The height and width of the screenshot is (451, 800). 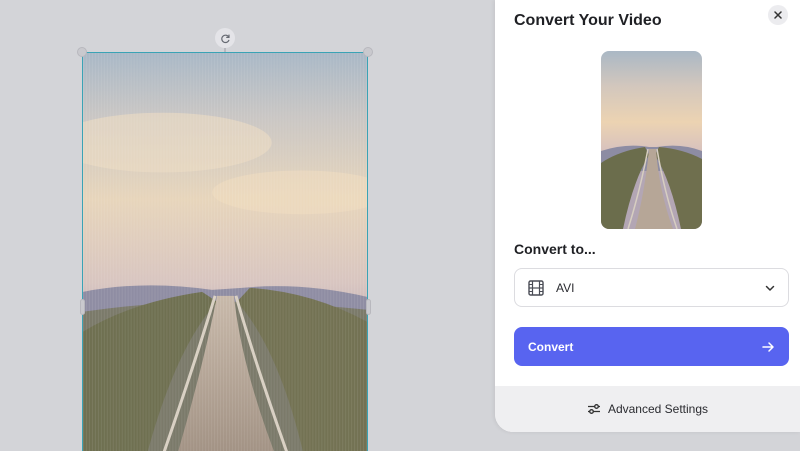 I want to click on advanced-settings-button: Advanced Settings, so click(x=647, y=409).